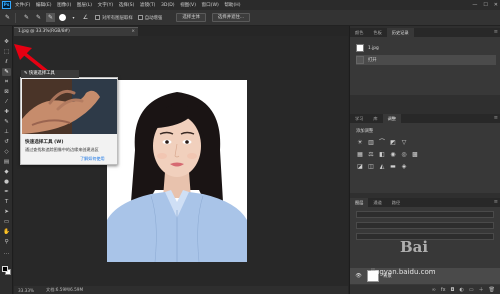 The height and width of the screenshot is (294, 500). What do you see at coordinates (393, 142) in the screenshot?
I see `exposure-icon: ◩` at bounding box center [393, 142].